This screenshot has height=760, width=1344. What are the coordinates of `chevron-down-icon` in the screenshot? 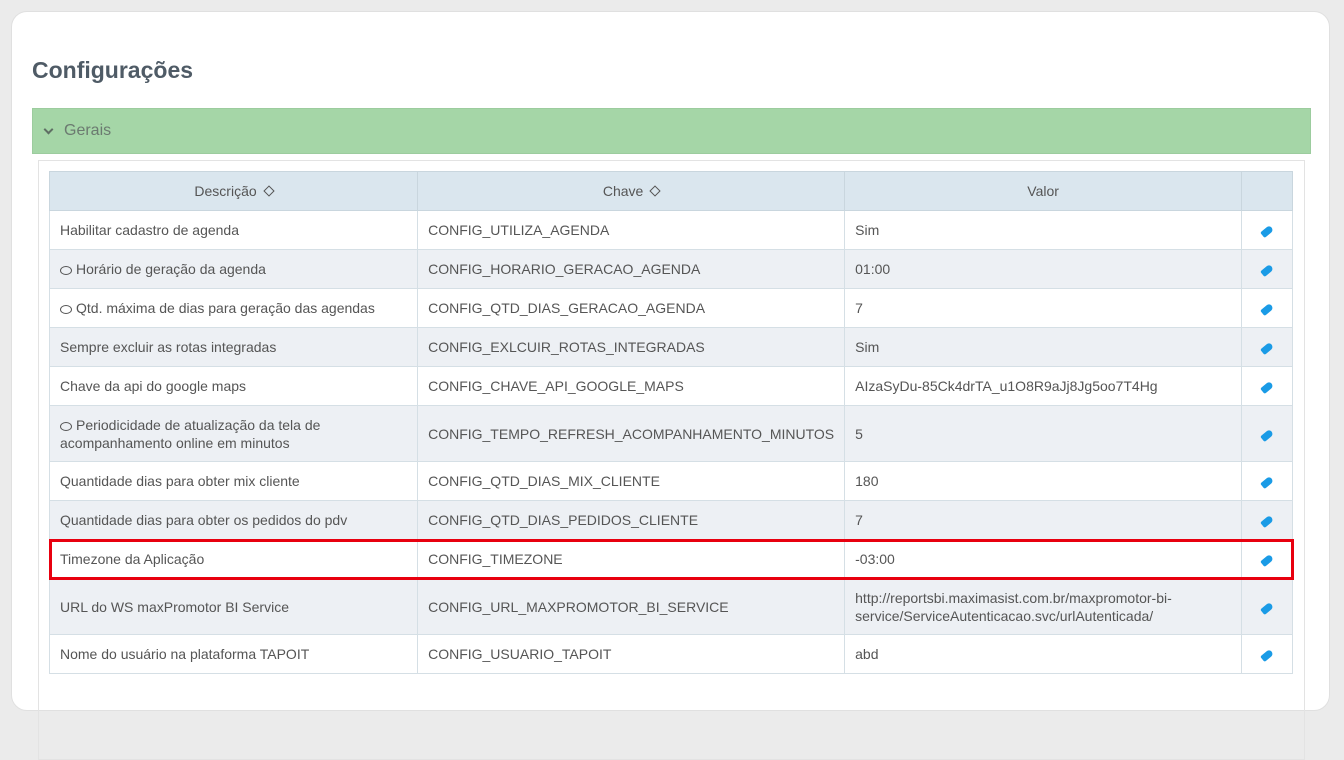 It's located at (48, 129).